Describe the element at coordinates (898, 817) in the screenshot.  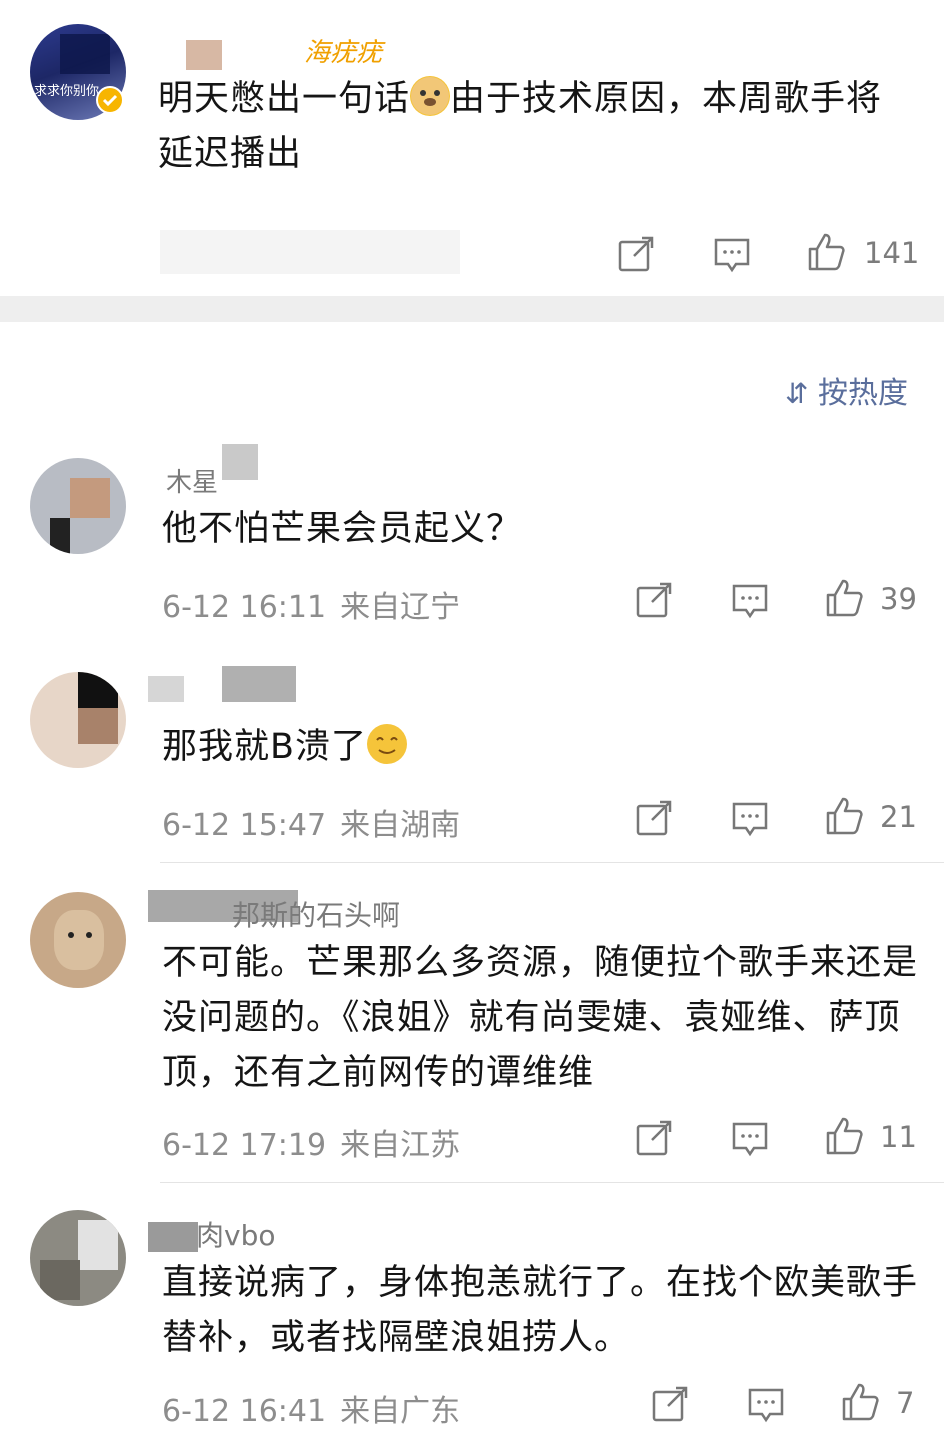
I see `like-count: 21` at that location.